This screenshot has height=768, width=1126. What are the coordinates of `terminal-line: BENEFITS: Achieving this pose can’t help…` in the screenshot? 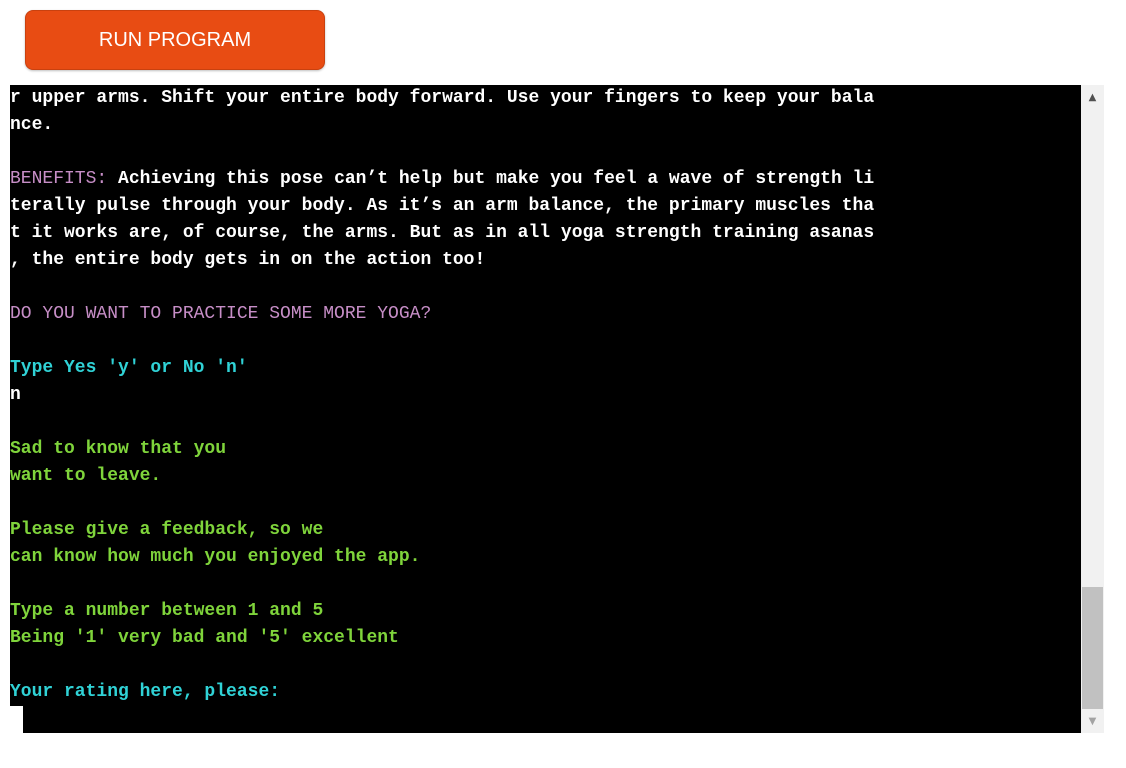 It's located at (545, 179).